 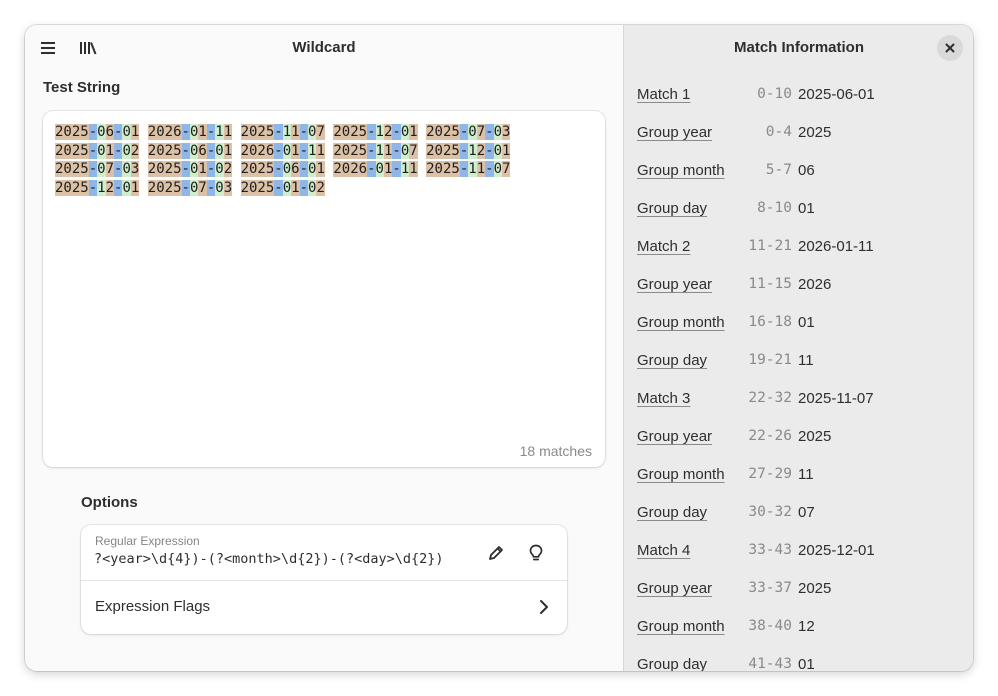 I want to click on digit-text: 3, so click(x=506, y=132).